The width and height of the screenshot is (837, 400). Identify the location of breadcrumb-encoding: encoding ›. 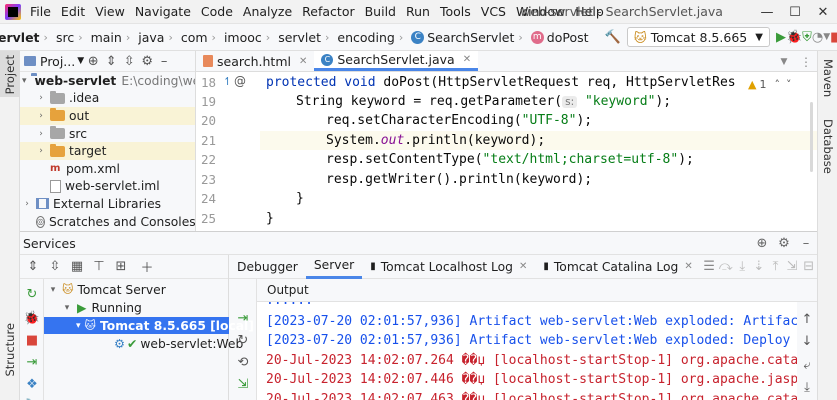
(372, 37).